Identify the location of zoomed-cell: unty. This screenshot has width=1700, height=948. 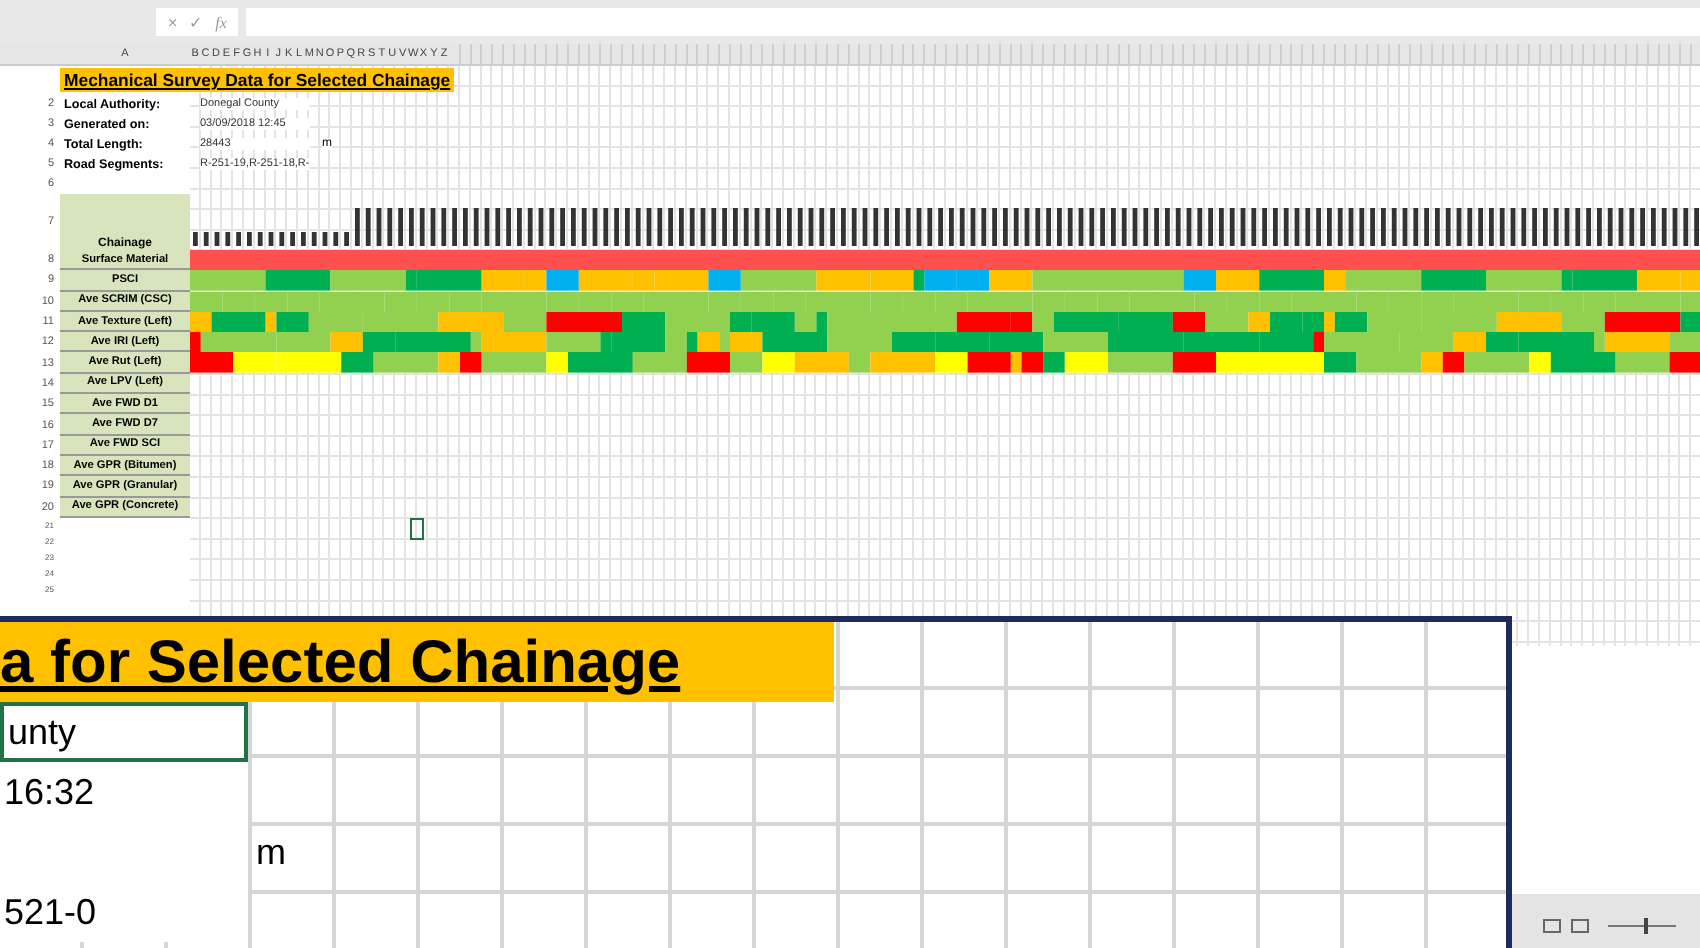
(124, 732).